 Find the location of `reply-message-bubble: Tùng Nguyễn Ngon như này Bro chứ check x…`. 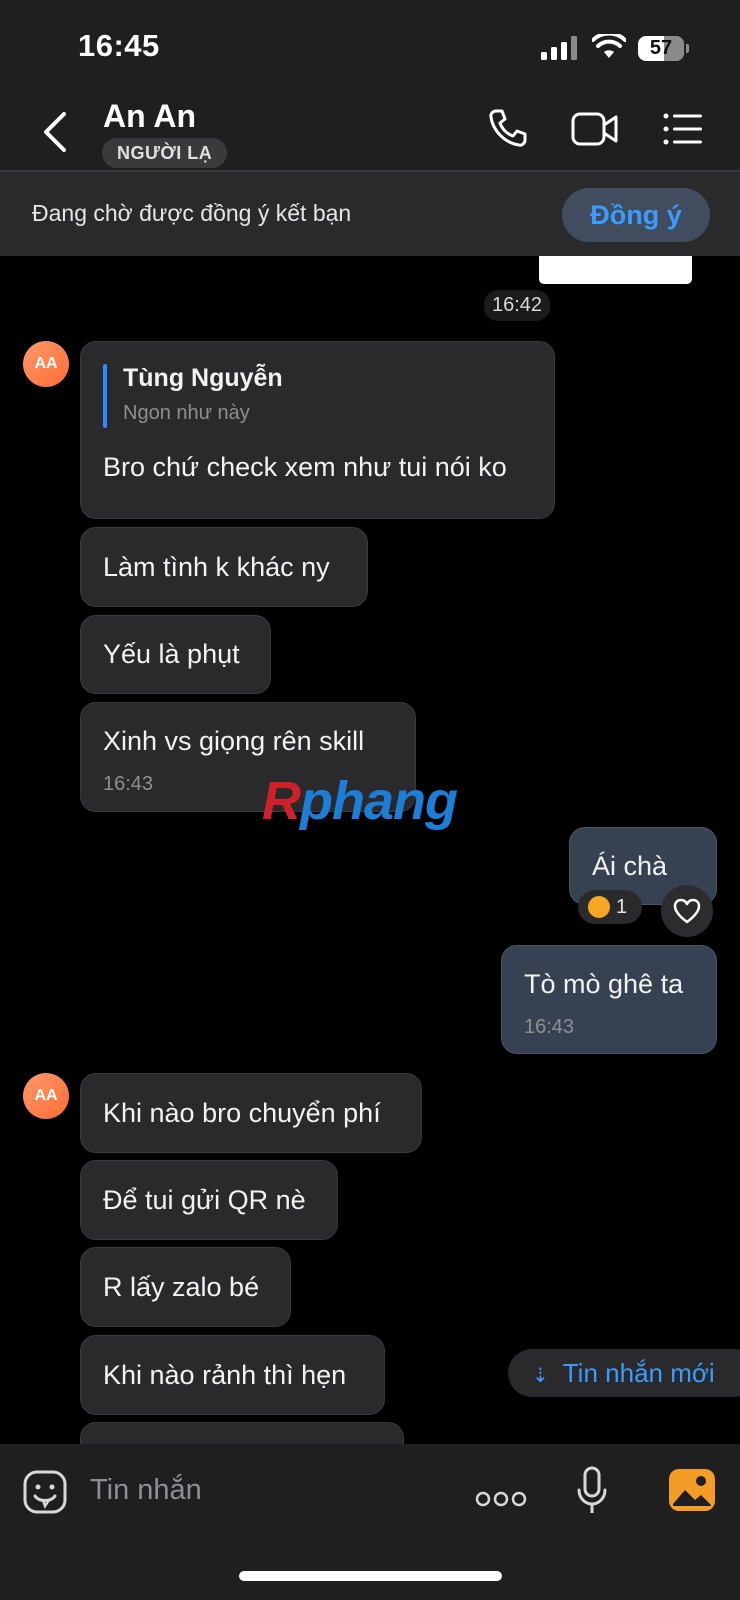

reply-message-bubble: Tùng Nguyễn Ngon như này Bro chứ check x… is located at coordinates (317, 430).